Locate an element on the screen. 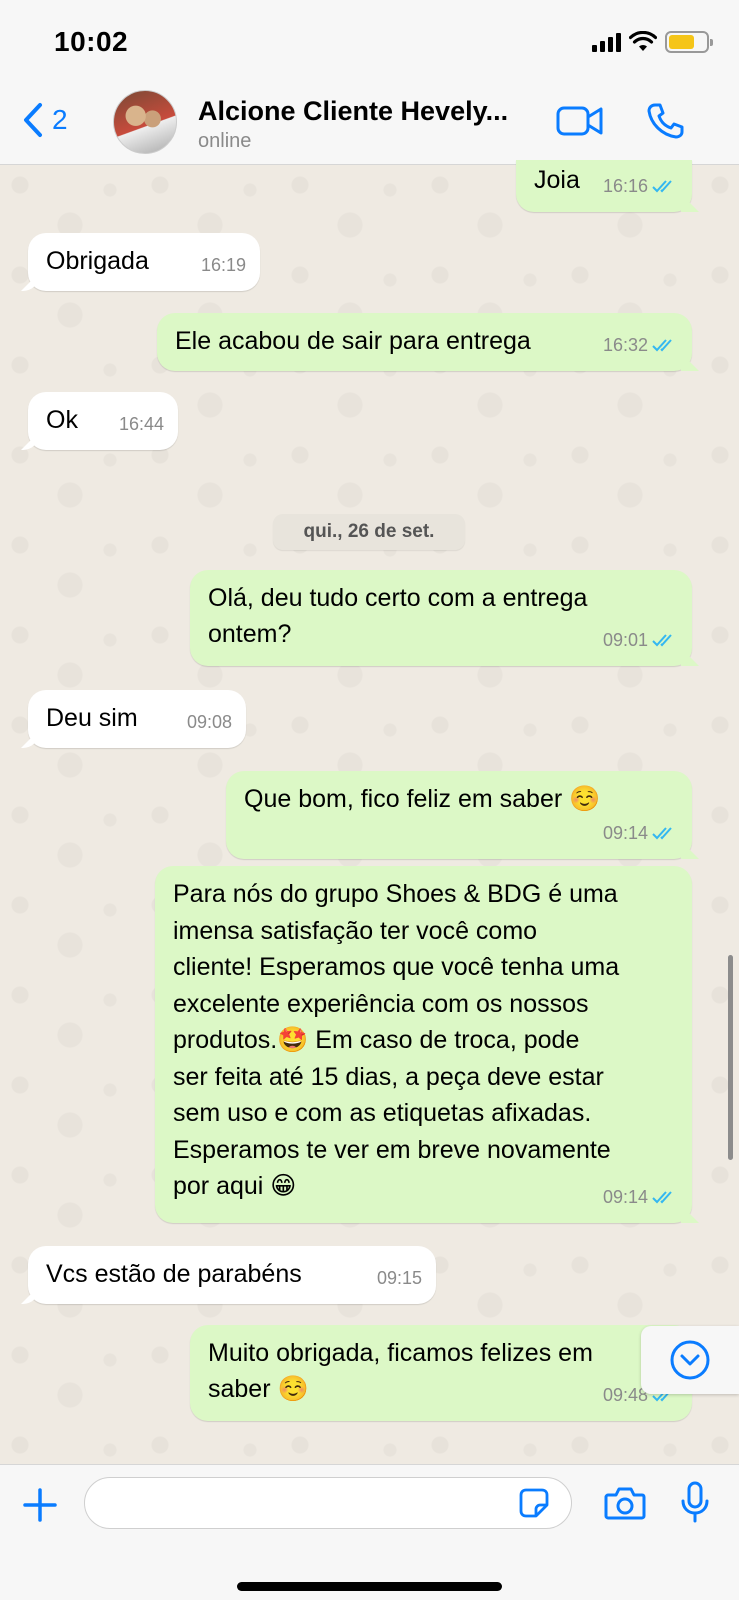 The height and width of the screenshot is (1600, 739). message-text-line: Esperamos te ver em breve novamente is located at coordinates (392, 1149).